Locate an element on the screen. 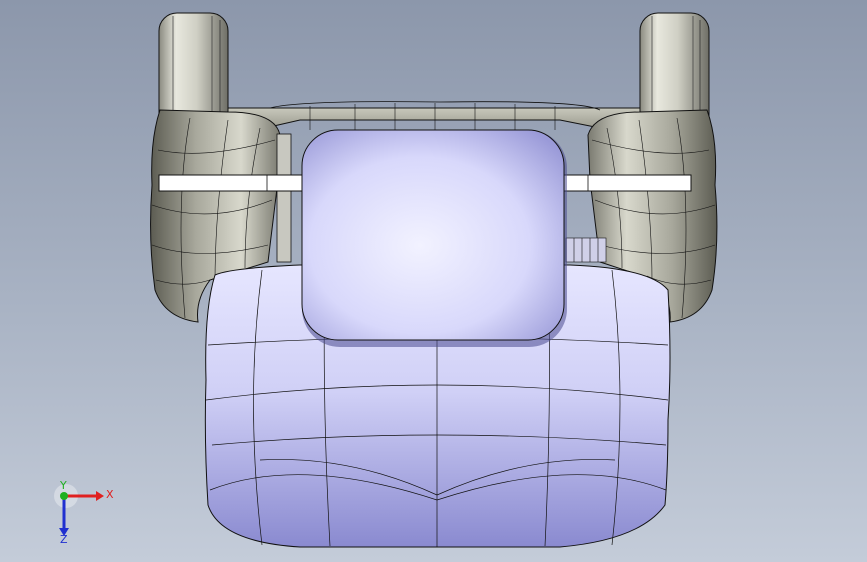  x-axis-arrowhead is located at coordinates (100, 496).